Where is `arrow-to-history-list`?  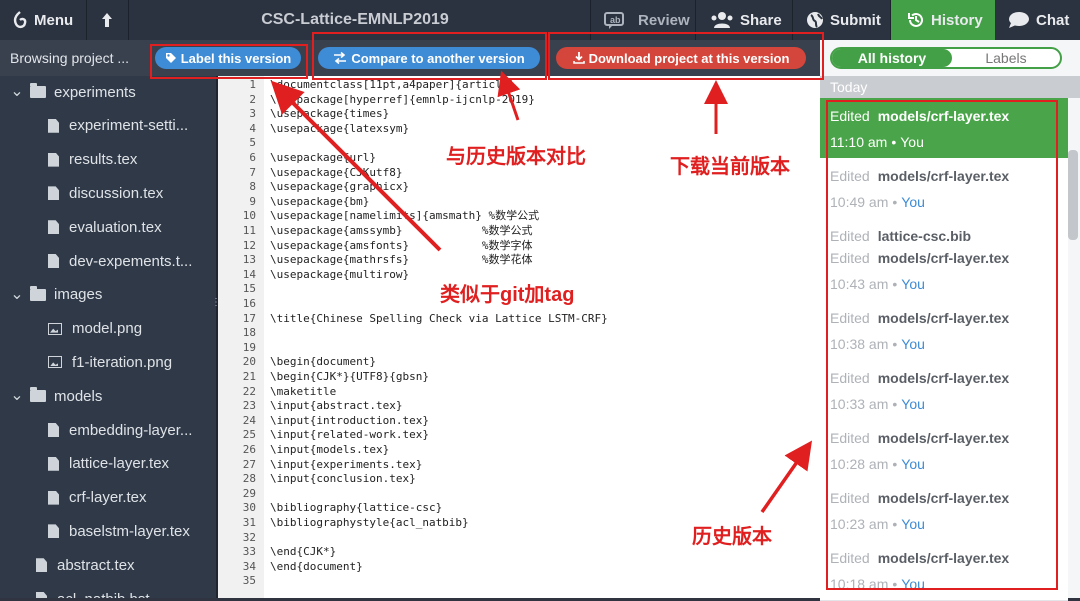
arrow-to-history-list is located at coordinates (786, 477).